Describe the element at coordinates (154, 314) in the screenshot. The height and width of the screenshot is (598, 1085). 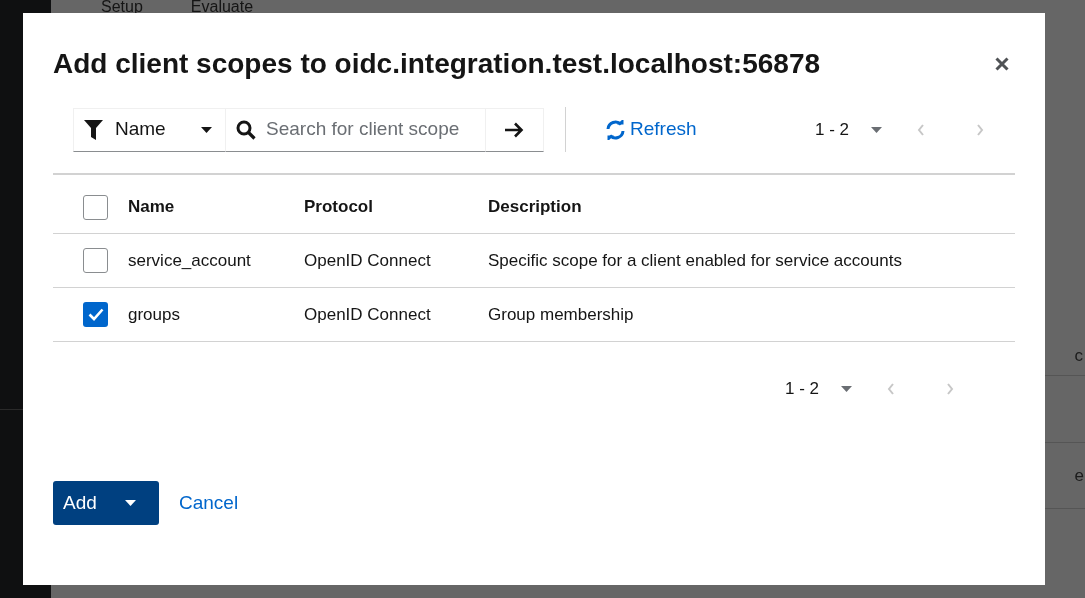
I see `table-cell-text: groups` at that location.